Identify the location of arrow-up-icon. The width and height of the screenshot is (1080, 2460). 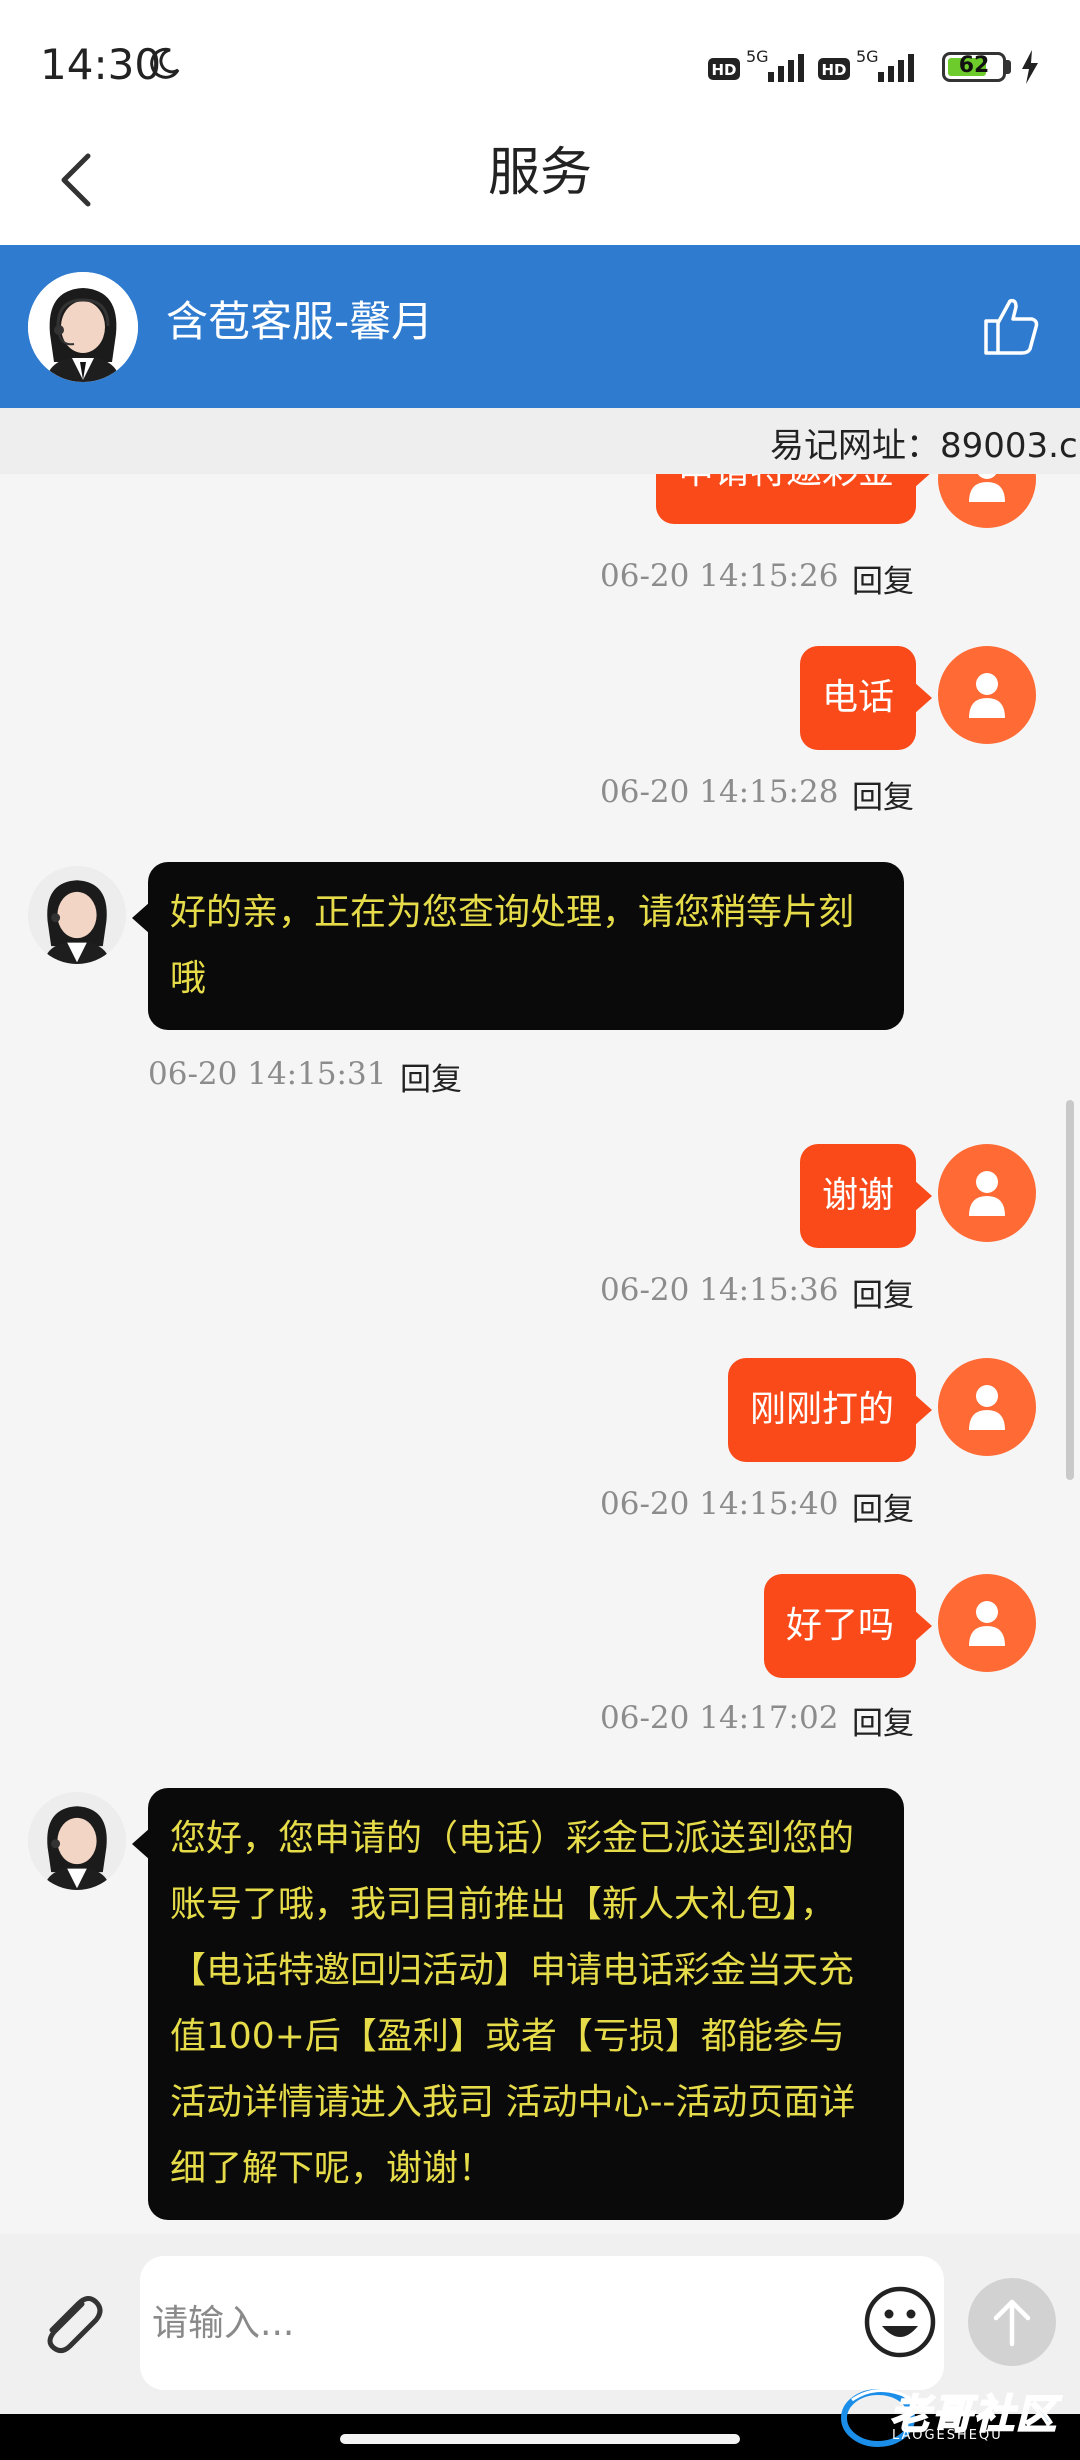
(1012, 2323).